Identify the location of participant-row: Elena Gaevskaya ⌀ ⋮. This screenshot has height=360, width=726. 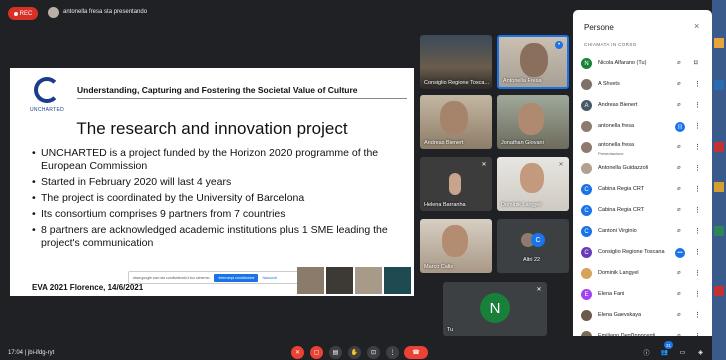
(644, 317).